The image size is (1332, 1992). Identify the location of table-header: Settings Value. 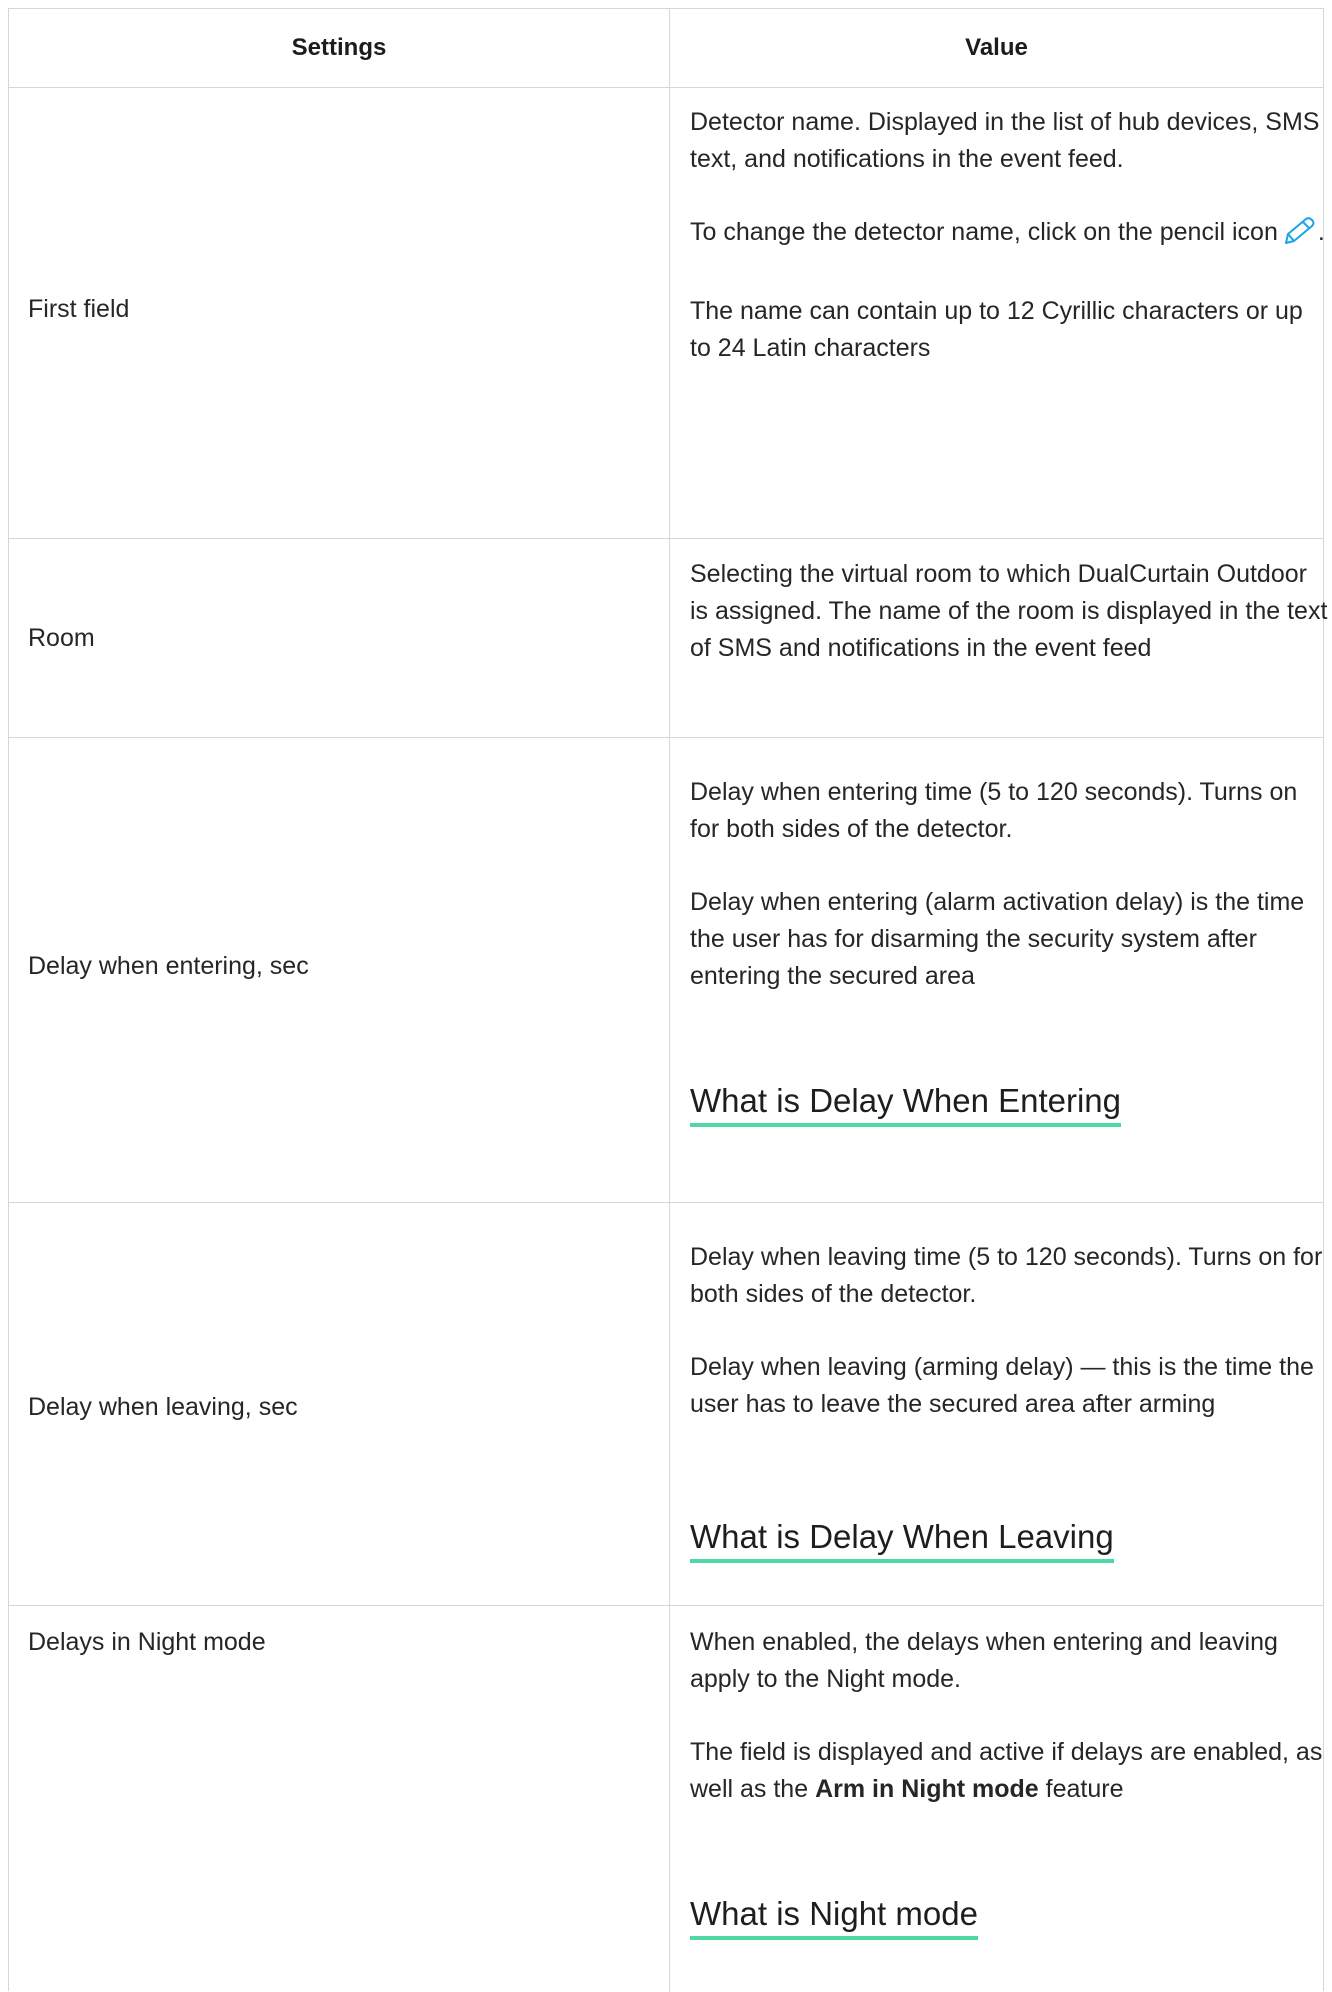
(666, 48).